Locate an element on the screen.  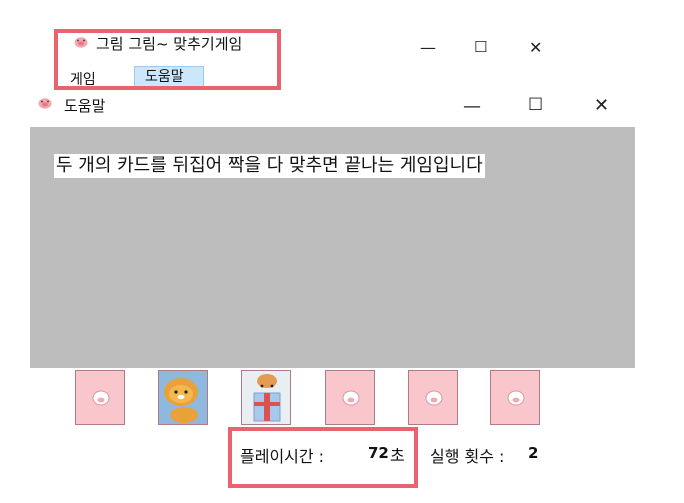
lion-character-icon is located at coordinates (181, 400).